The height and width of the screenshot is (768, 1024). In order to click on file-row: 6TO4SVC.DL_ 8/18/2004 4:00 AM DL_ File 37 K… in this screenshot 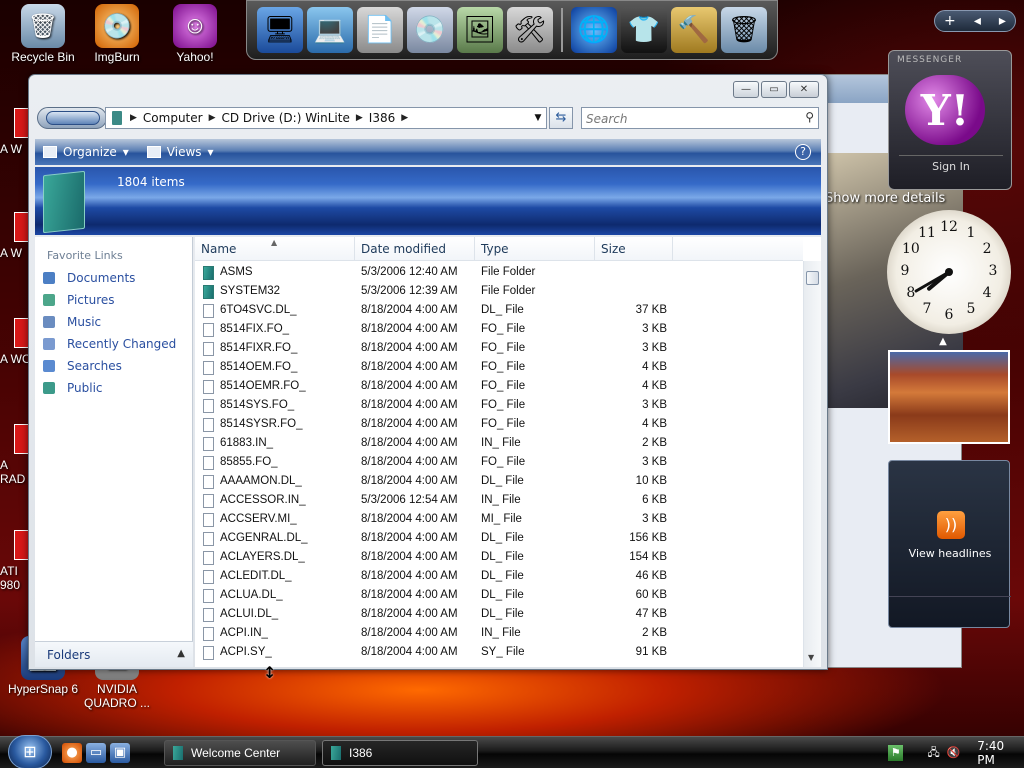, I will do `click(499, 310)`.